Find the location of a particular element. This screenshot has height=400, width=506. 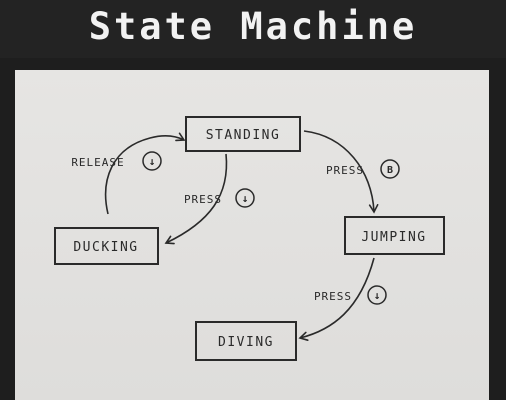

state-ducking-label: DUCKING is located at coordinates (105, 247).